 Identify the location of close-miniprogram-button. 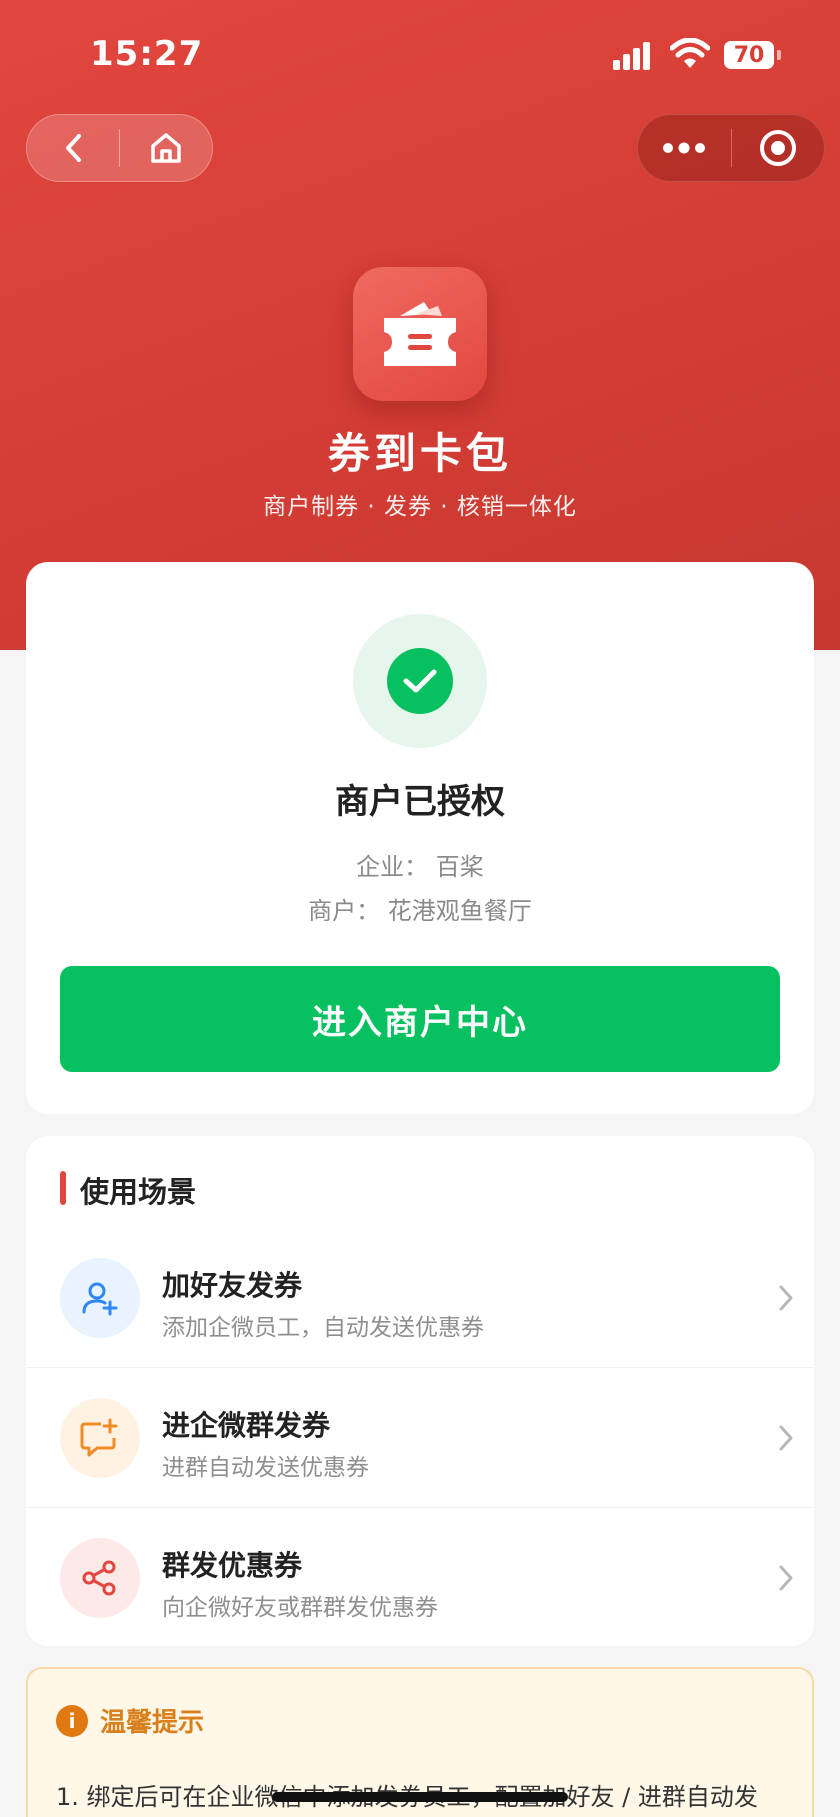
(778, 148).